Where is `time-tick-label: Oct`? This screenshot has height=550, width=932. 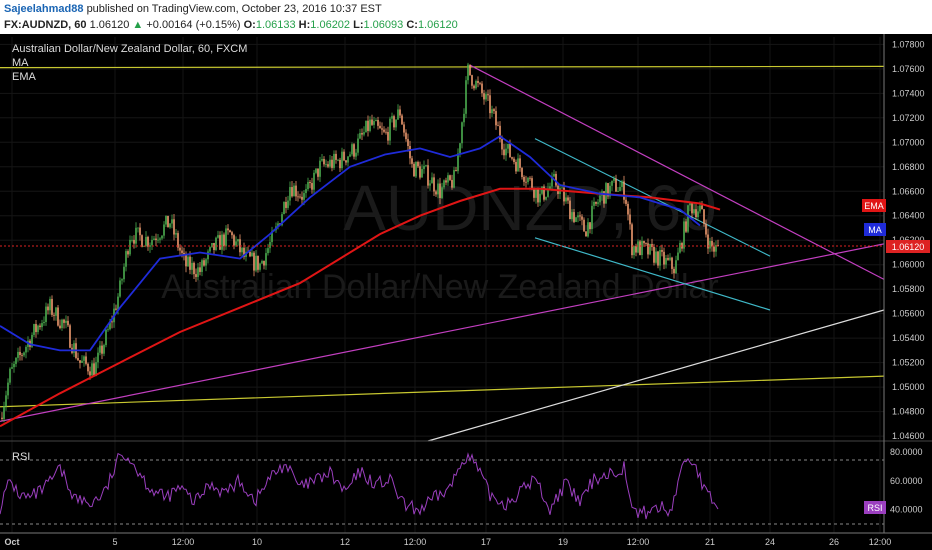
time-tick-label: Oct is located at coordinates (11, 542).